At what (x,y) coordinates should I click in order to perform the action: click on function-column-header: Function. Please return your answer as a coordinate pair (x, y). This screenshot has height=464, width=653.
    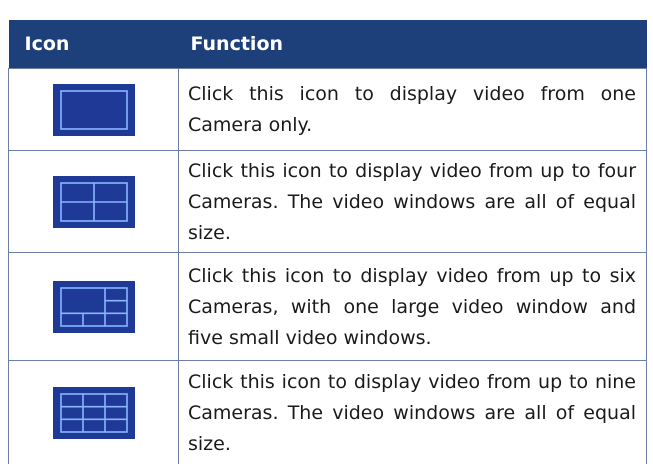
    Looking at the image, I should click on (412, 44).